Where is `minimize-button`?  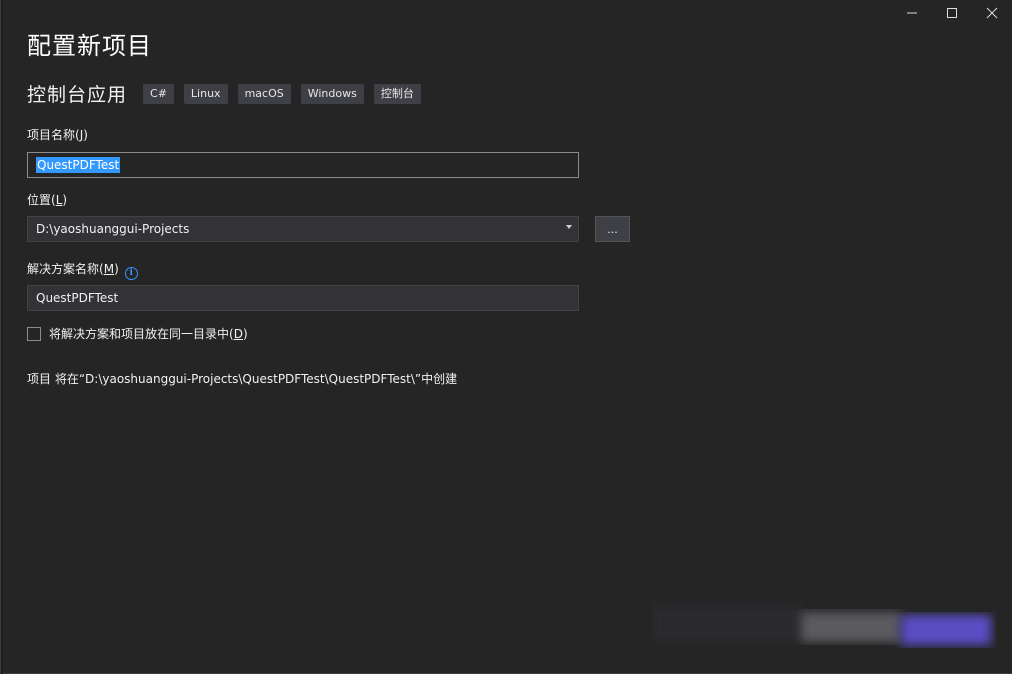 minimize-button is located at coordinates (912, 13).